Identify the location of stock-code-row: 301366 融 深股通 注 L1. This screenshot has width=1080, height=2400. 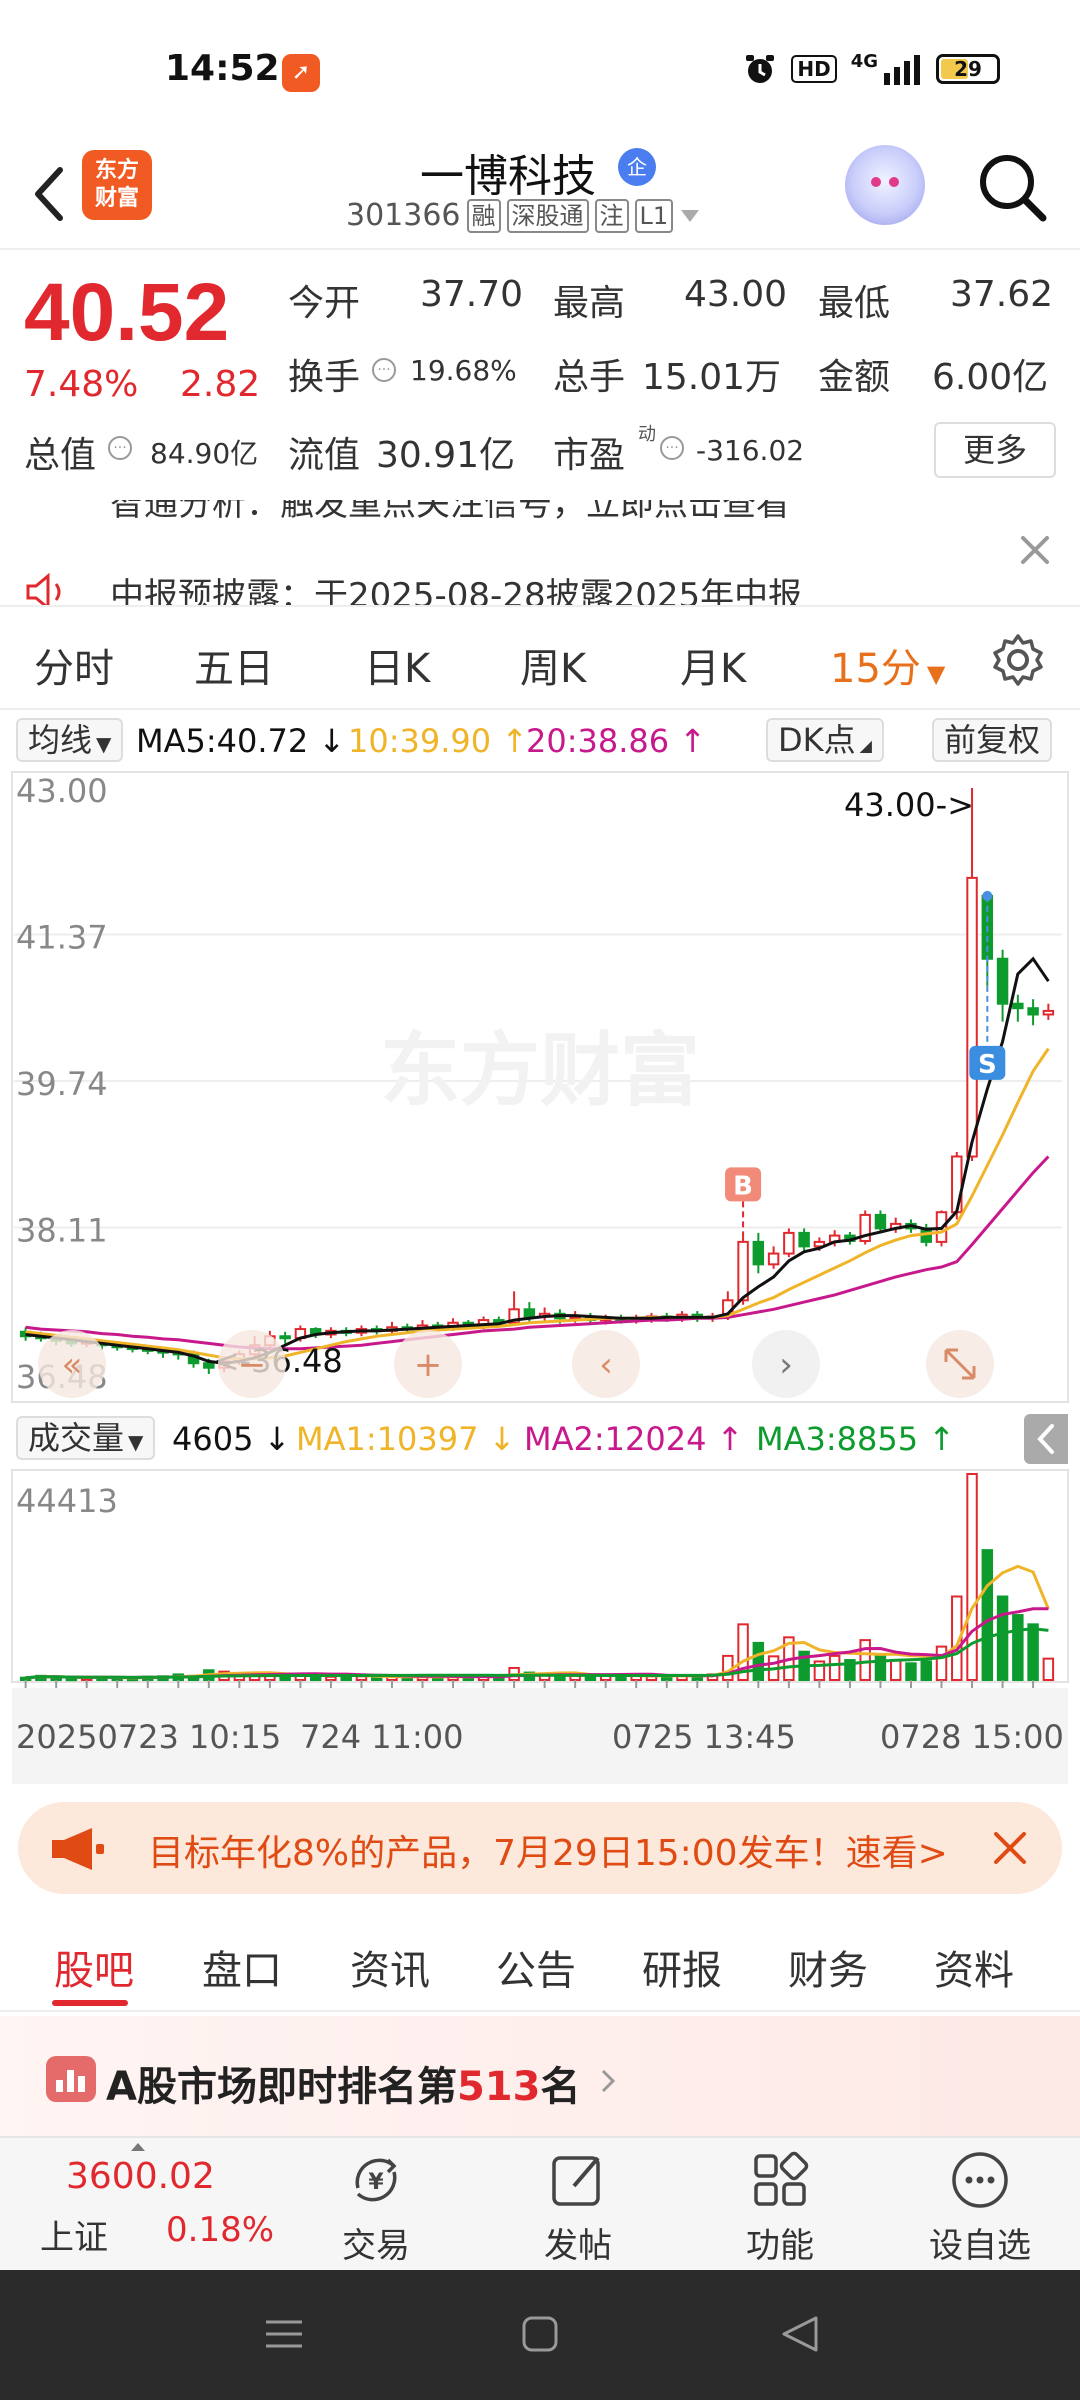
(523, 215).